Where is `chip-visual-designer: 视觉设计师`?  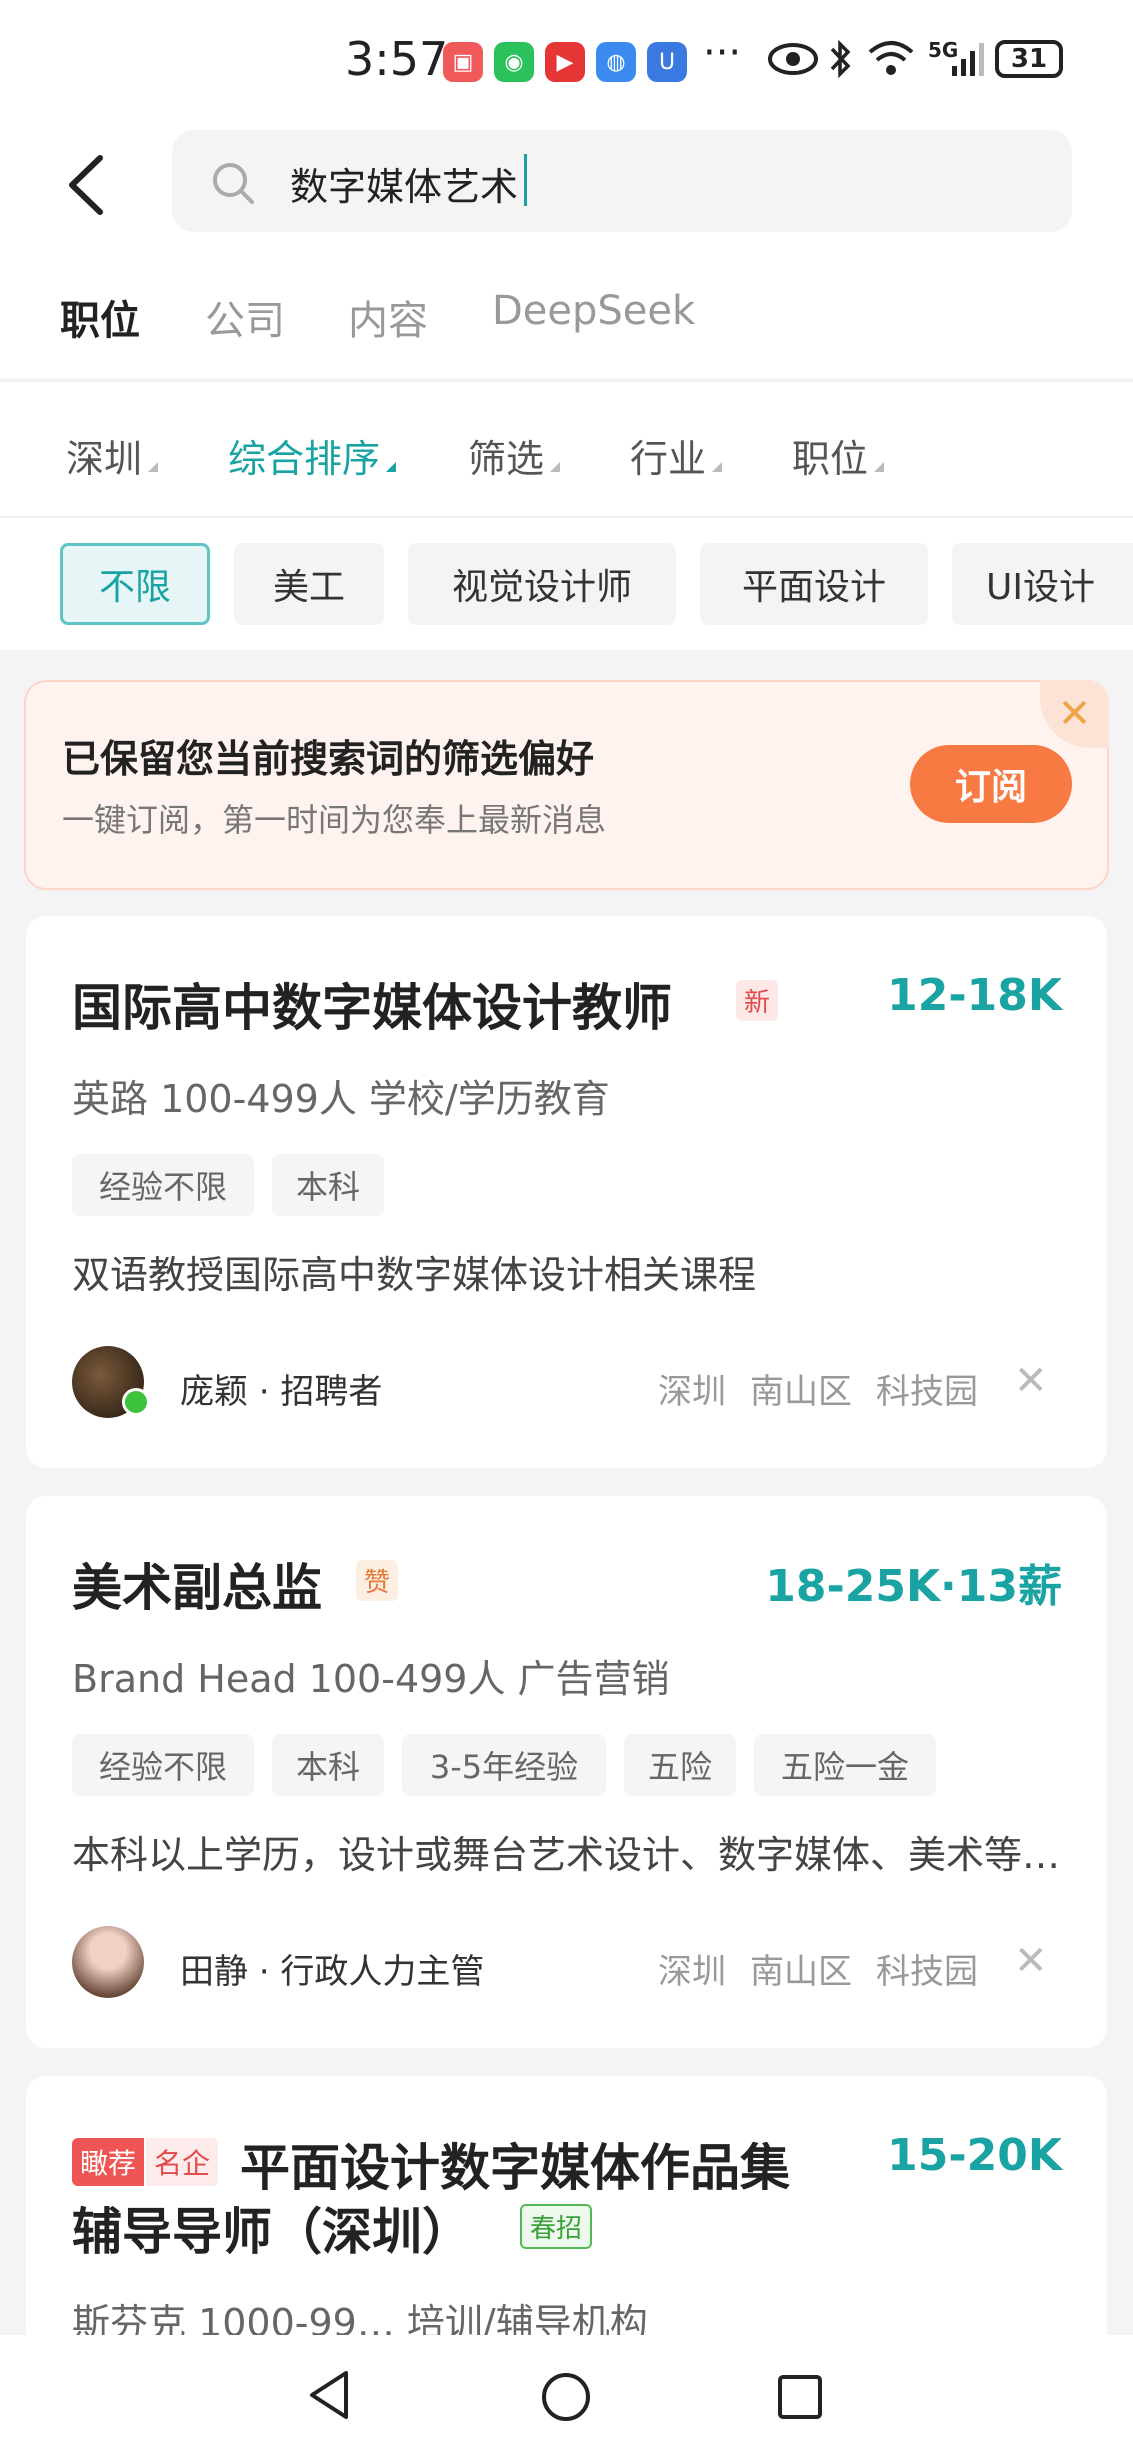 chip-visual-designer: 视觉设计师 is located at coordinates (542, 584).